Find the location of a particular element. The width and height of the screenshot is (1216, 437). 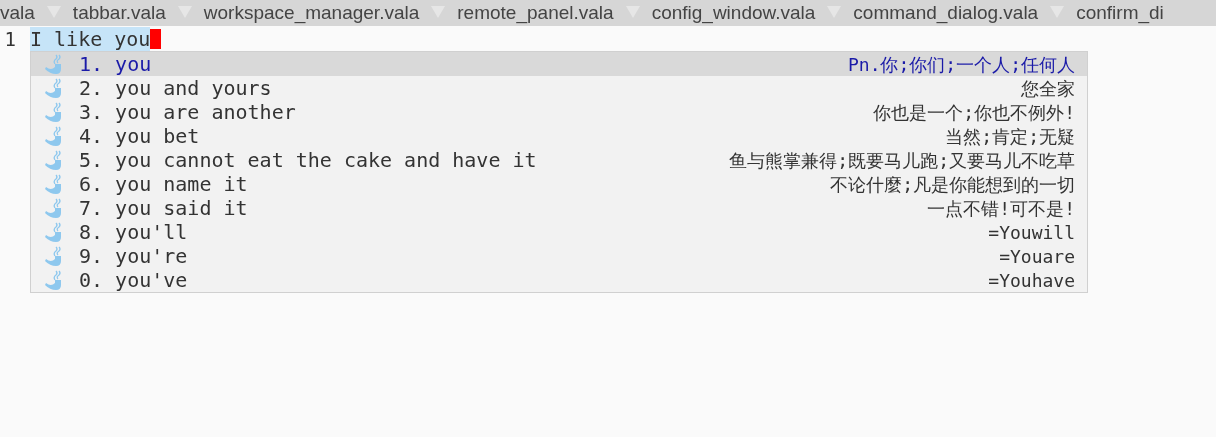

completion-item: 5. you cannot eat the cake and have it 鱼与熊掌兼得;既要马儿跑;又要马儿不吃草 is located at coordinates (559, 160).